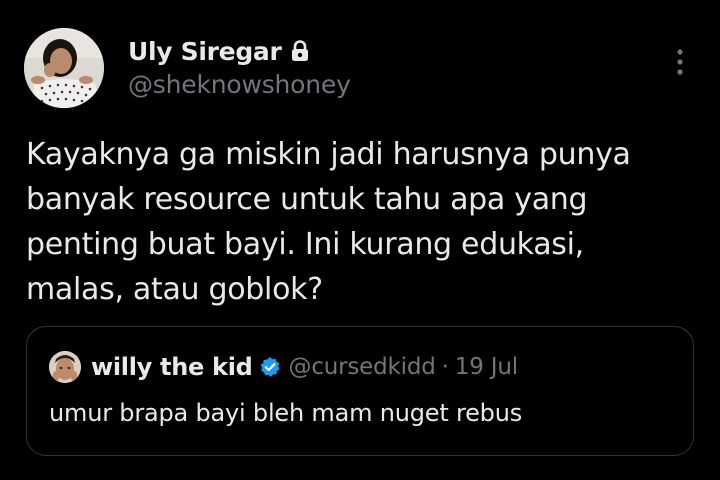 The image size is (720, 480). Describe the element at coordinates (362, 367) in the screenshot. I see `quoted-handle: @cursedkidd` at that location.